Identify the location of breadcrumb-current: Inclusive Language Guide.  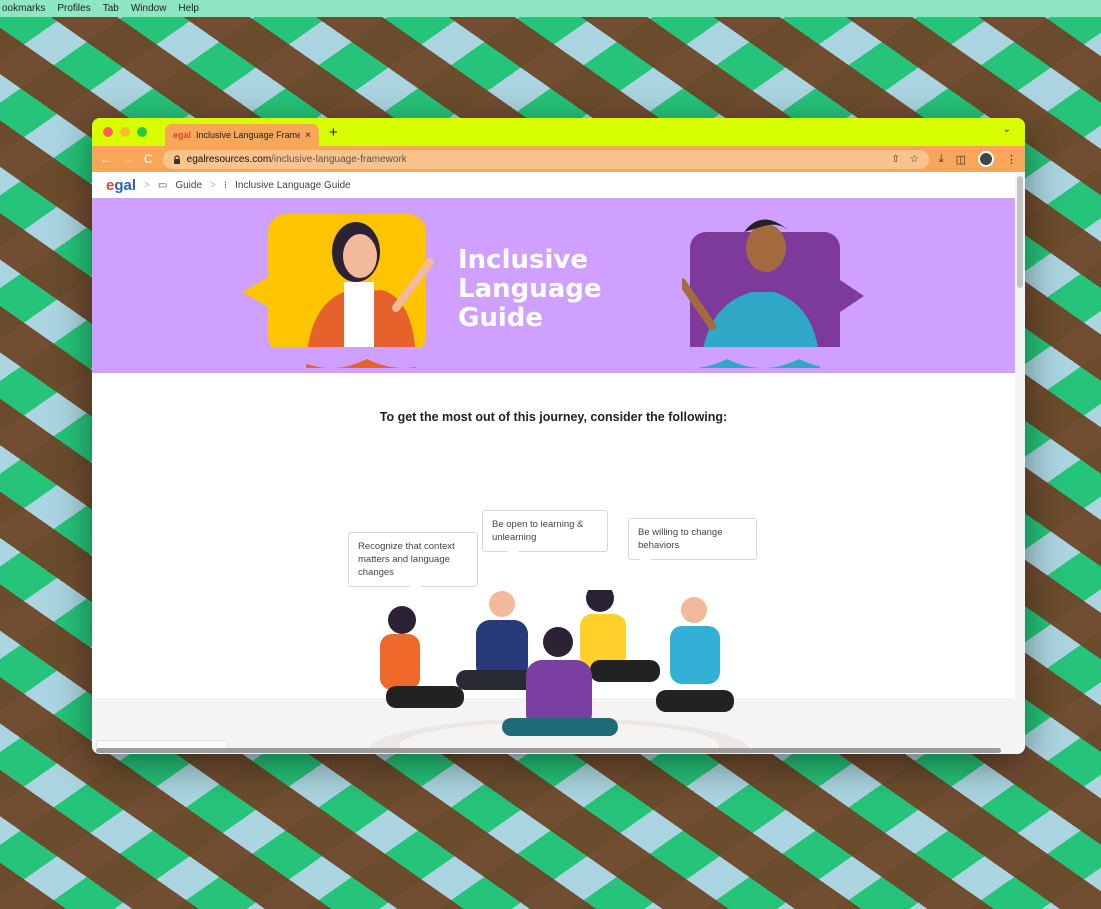
(293, 185).